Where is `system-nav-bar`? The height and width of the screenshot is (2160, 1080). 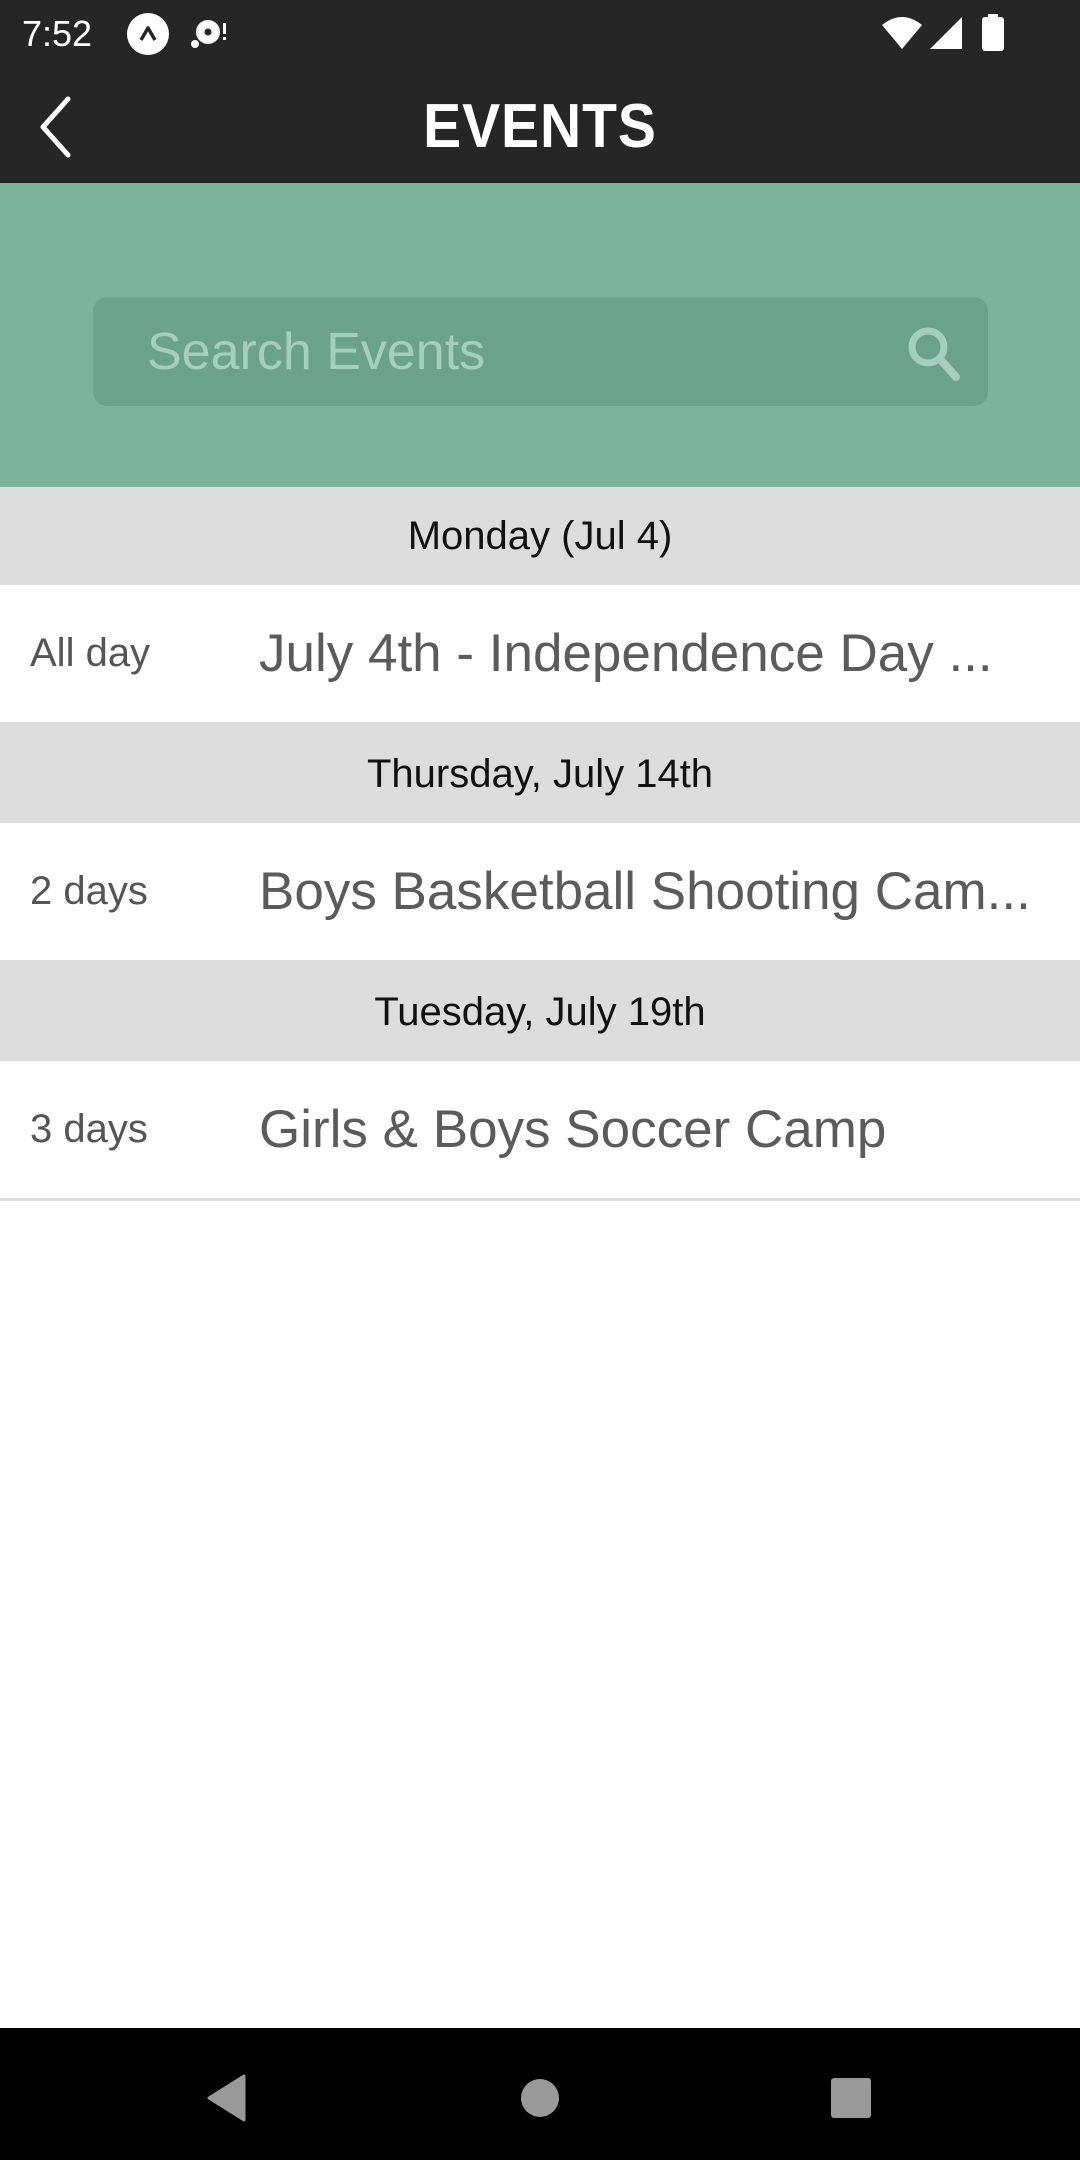 system-nav-bar is located at coordinates (540, 2094).